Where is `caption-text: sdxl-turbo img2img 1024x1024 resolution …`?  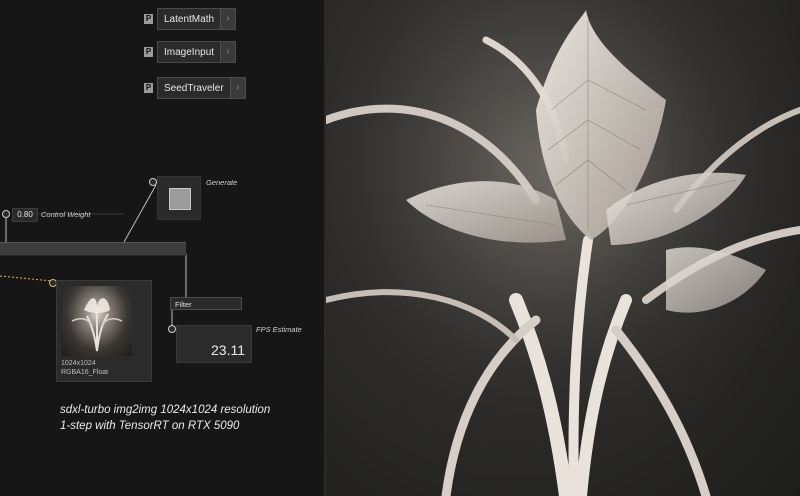
caption-text: sdxl-turbo img2img 1024x1024 resolution … is located at coordinates (165, 418).